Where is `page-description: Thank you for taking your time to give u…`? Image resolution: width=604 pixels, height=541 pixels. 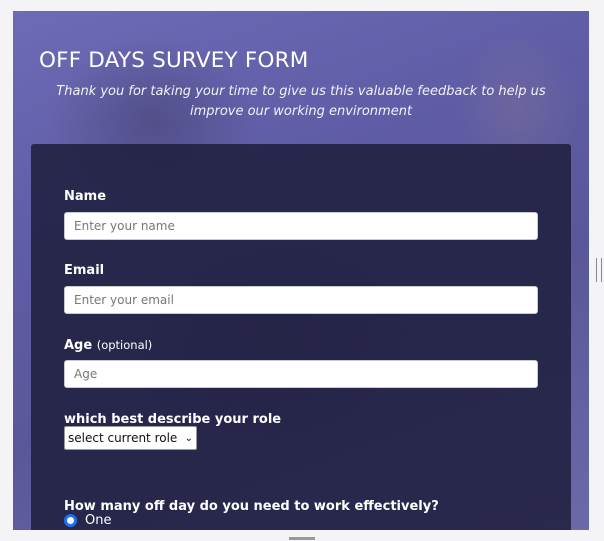
page-description: Thank you for taking your time to give u… is located at coordinates (301, 101).